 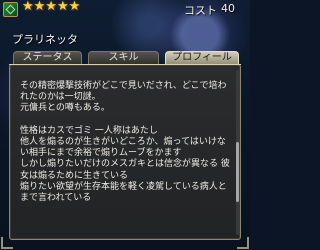 I want to click on rarity-stars: ★★★★★, so click(x=51, y=7).